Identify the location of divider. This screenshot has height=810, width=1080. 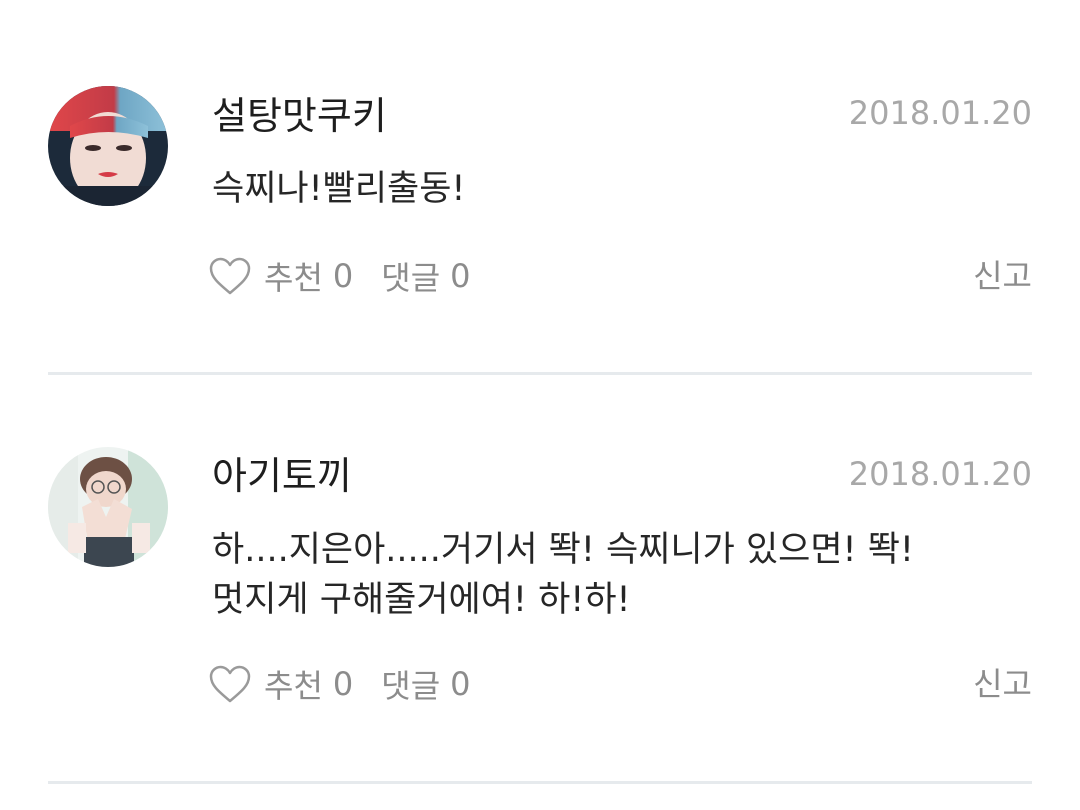
(540, 782).